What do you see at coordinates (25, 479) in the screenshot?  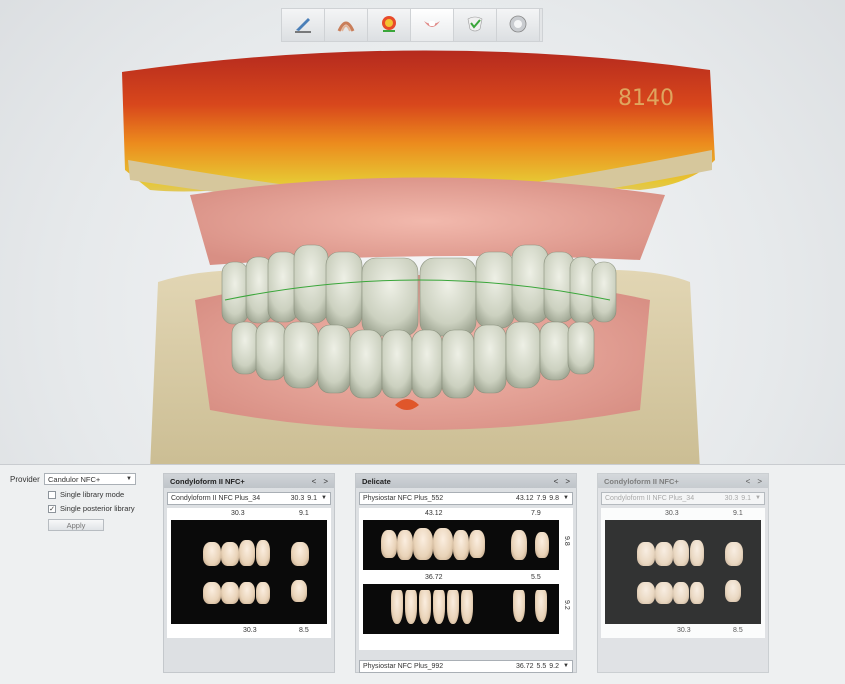 I see `provider-label: Provider` at bounding box center [25, 479].